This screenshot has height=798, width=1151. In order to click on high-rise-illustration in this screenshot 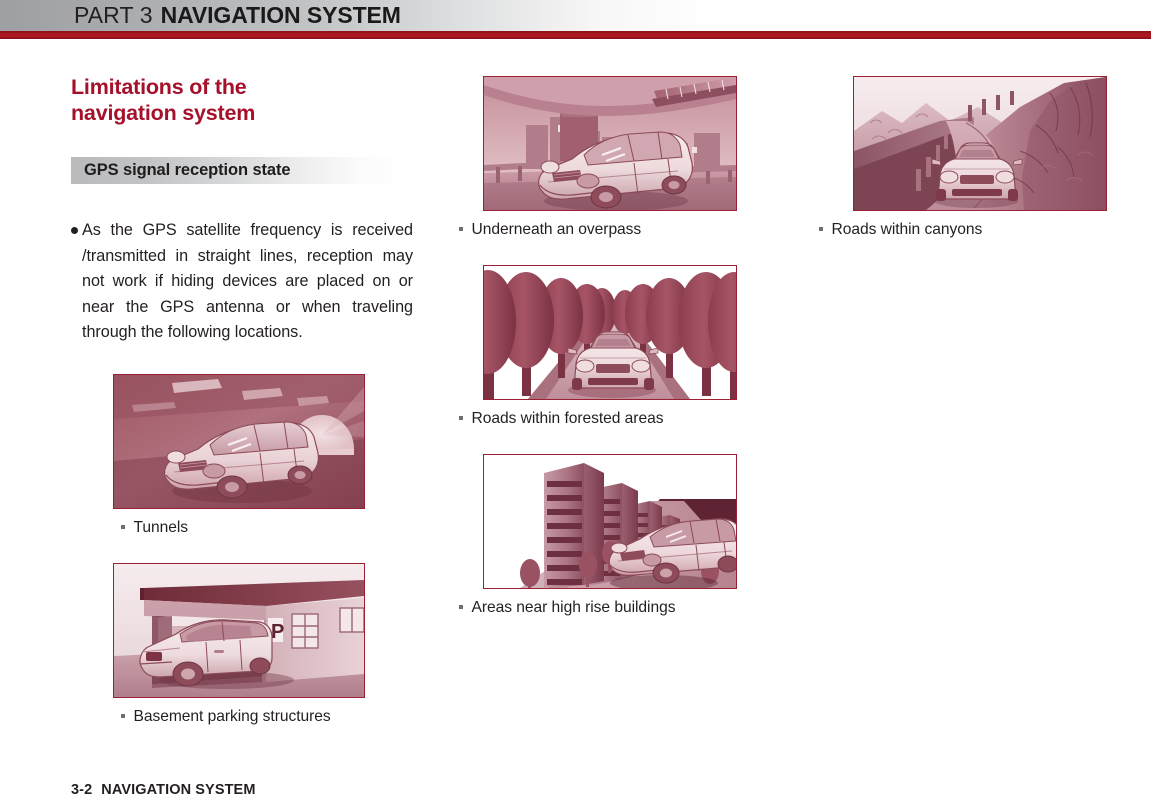, I will do `click(610, 521)`.